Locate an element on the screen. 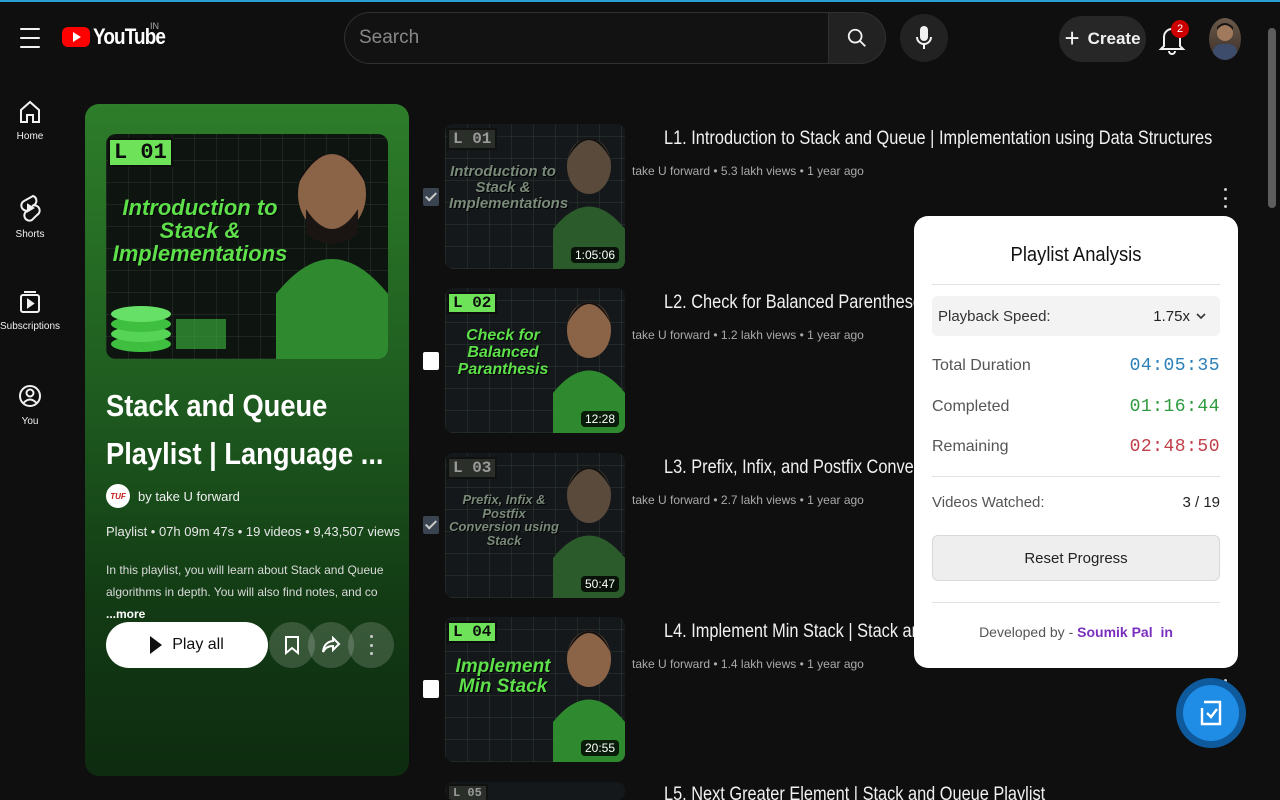  rail-item-home: Home is located at coordinates (30, 121).